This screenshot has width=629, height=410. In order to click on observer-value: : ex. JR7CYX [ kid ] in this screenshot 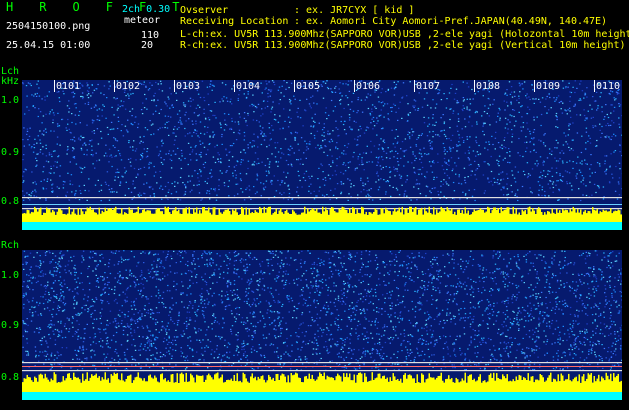, I will do `click(354, 10)`.